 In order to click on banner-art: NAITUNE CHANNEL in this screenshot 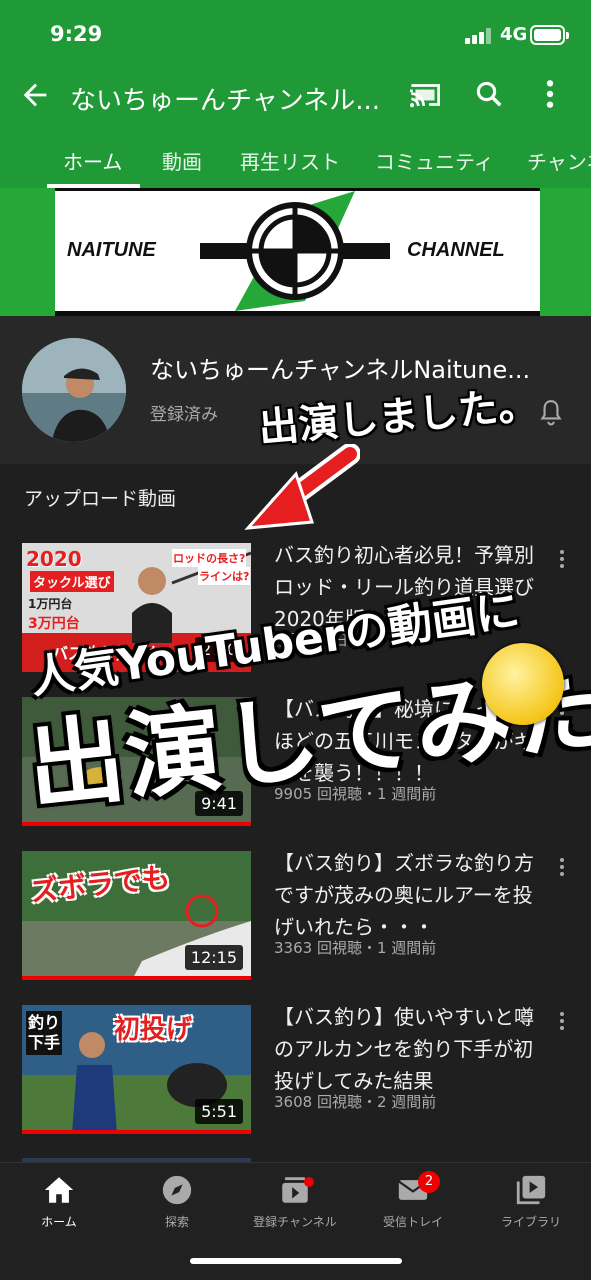, I will do `click(297, 251)`.